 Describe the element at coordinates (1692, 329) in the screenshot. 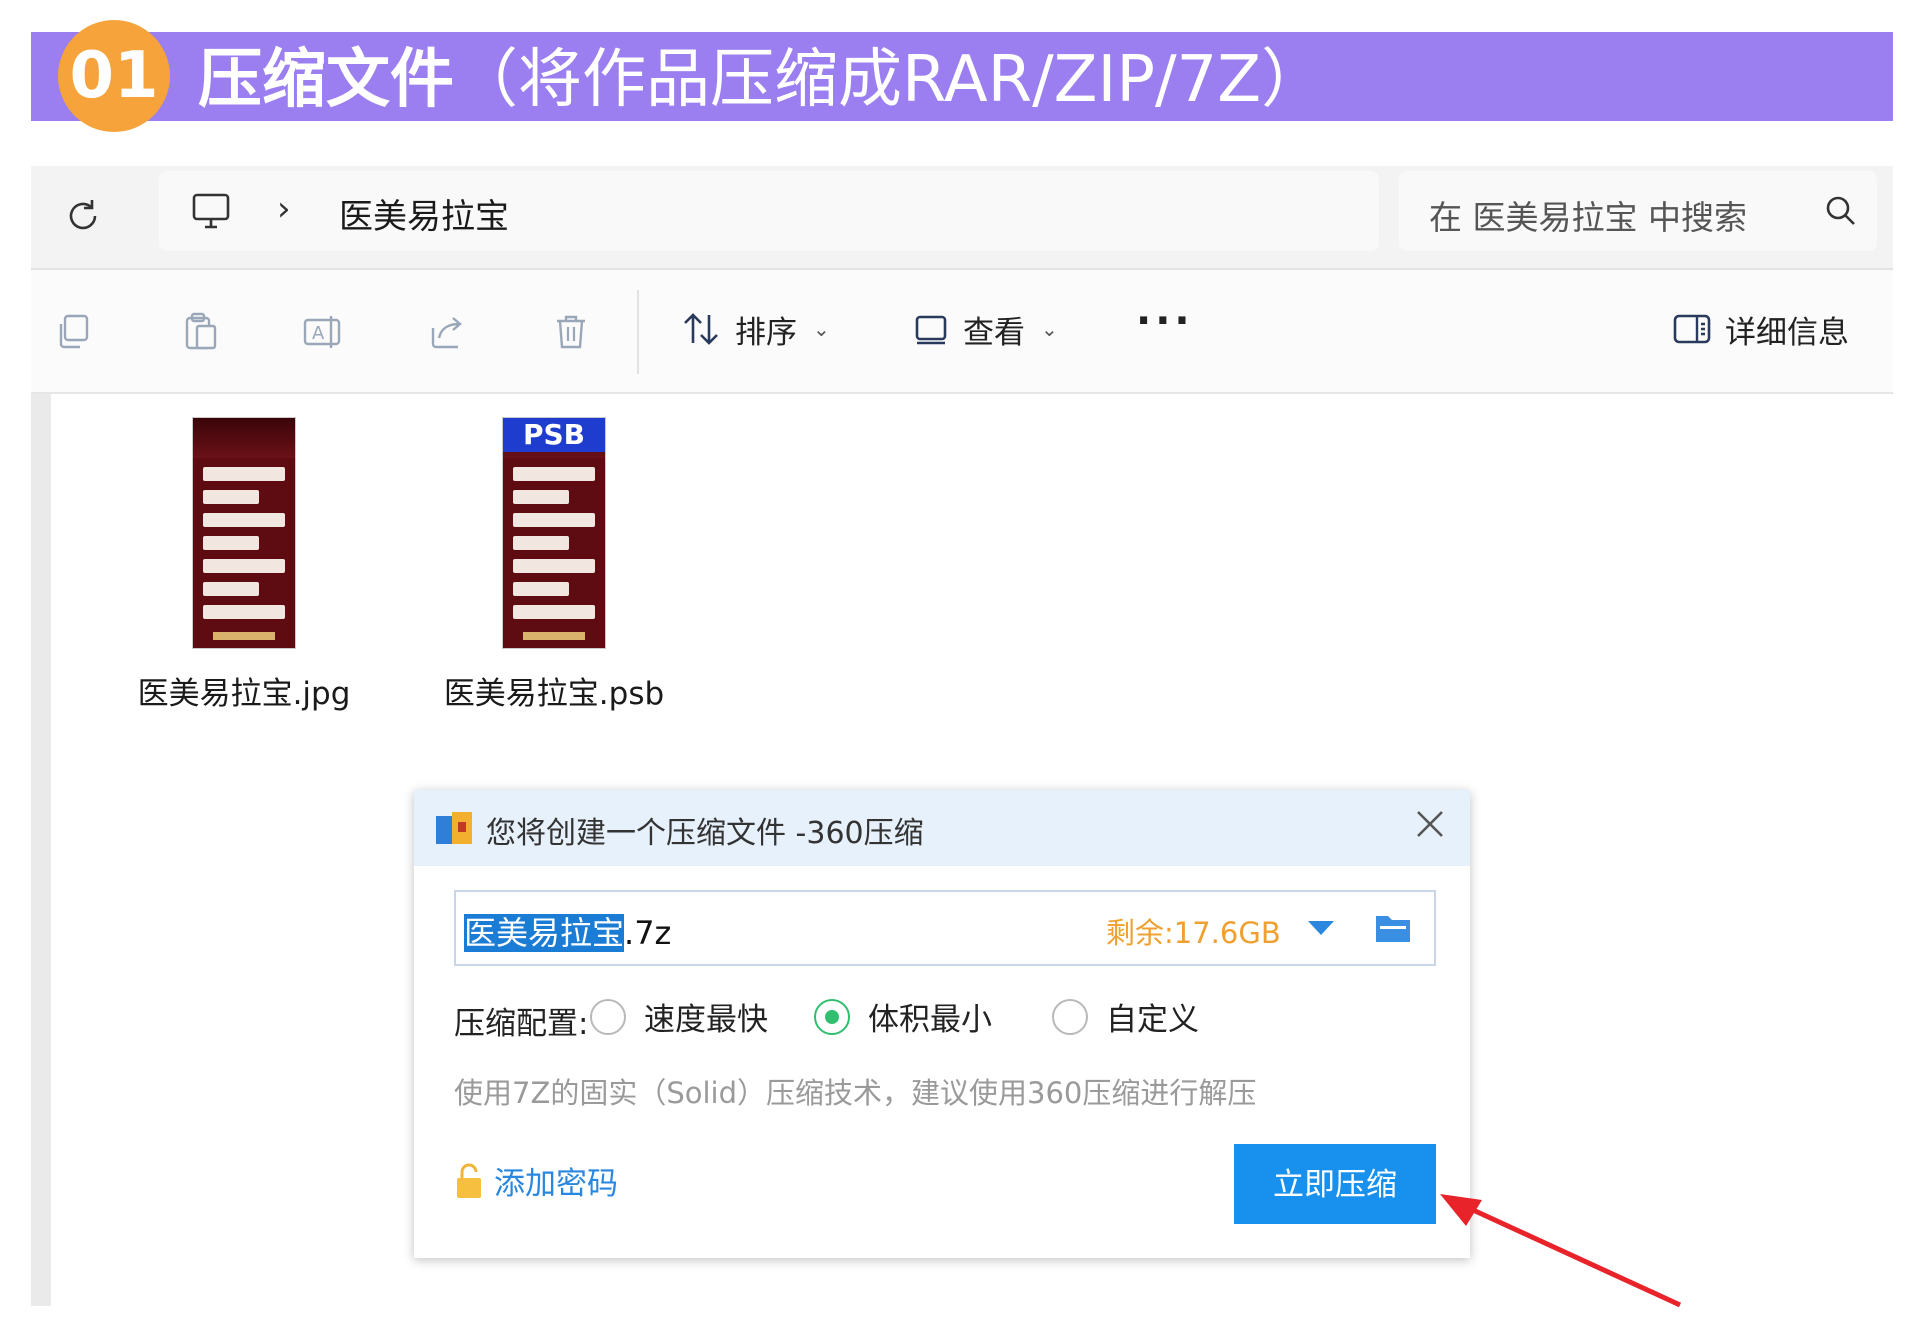

I see `details-pane-icon` at that location.